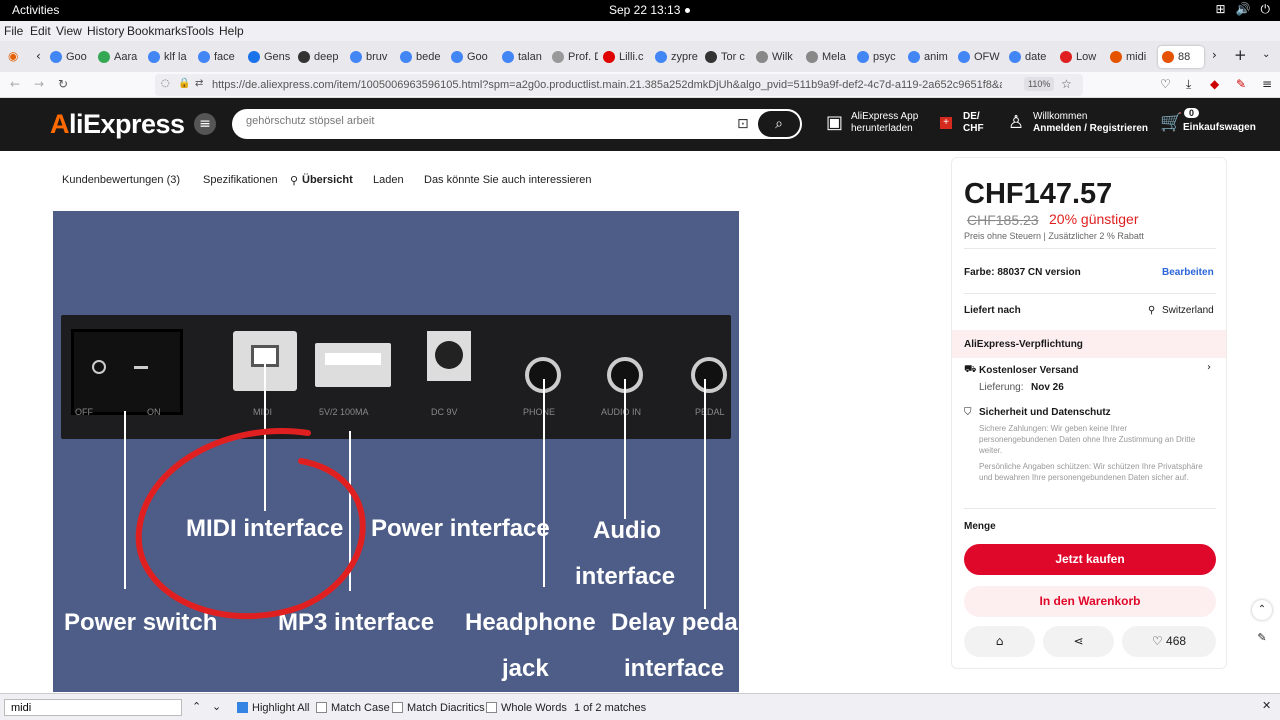  I want to click on tab-list-icon: ⌄, so click(1266, 54).